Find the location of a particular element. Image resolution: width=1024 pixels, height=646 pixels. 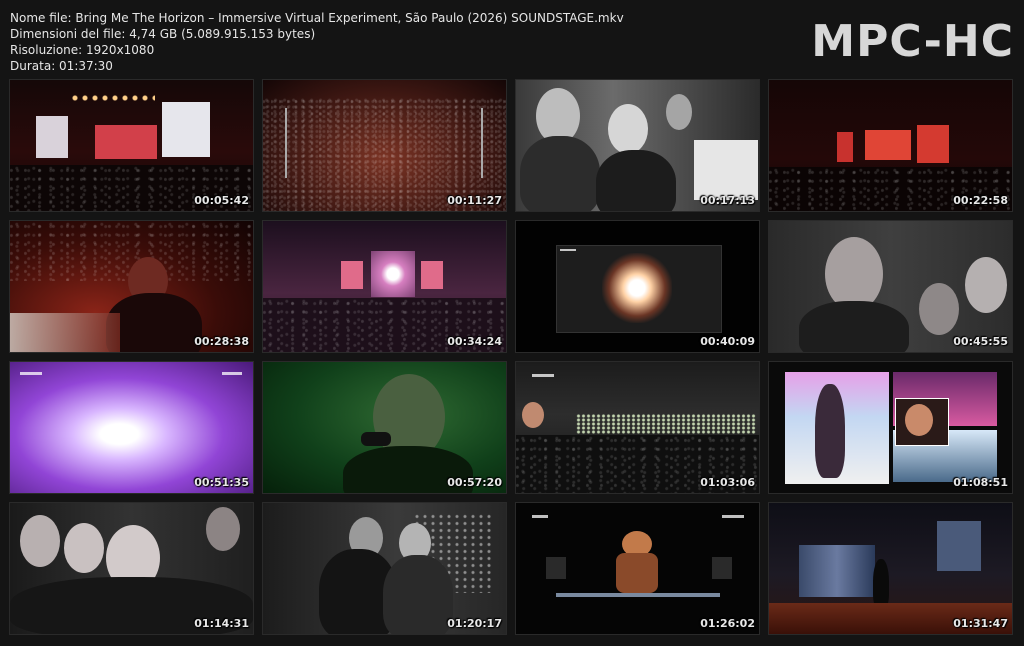

thumbnail-7: 00:40:09 is located at coordinates (637, 286).